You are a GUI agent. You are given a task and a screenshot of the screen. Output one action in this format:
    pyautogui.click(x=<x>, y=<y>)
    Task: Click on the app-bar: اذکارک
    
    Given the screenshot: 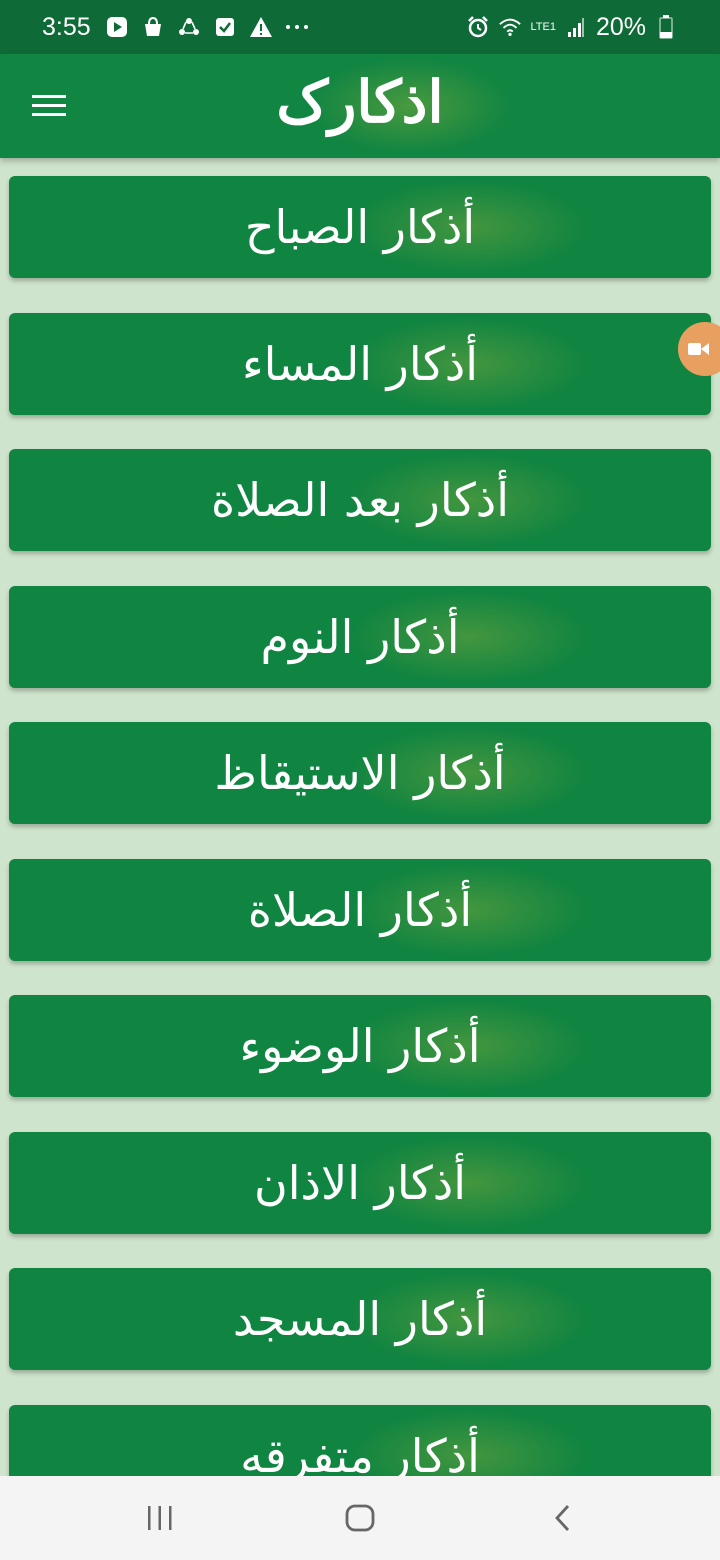 What is the action you would take?
    pyautogui.click(x=360, y=106)
    